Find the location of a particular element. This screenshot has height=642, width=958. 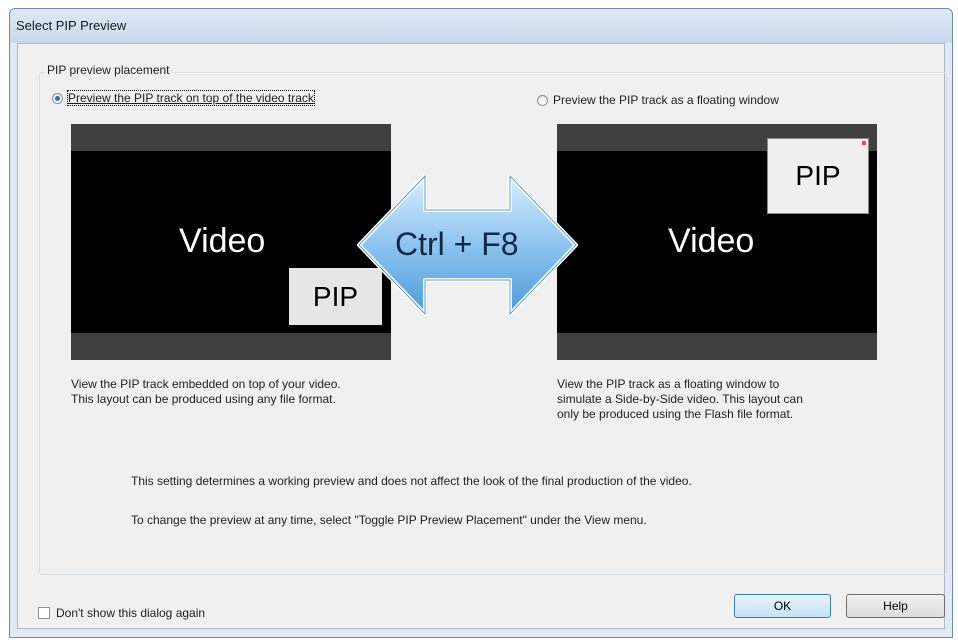

dialog-title: Select PIP Preview is located at coordinates (71, 25).